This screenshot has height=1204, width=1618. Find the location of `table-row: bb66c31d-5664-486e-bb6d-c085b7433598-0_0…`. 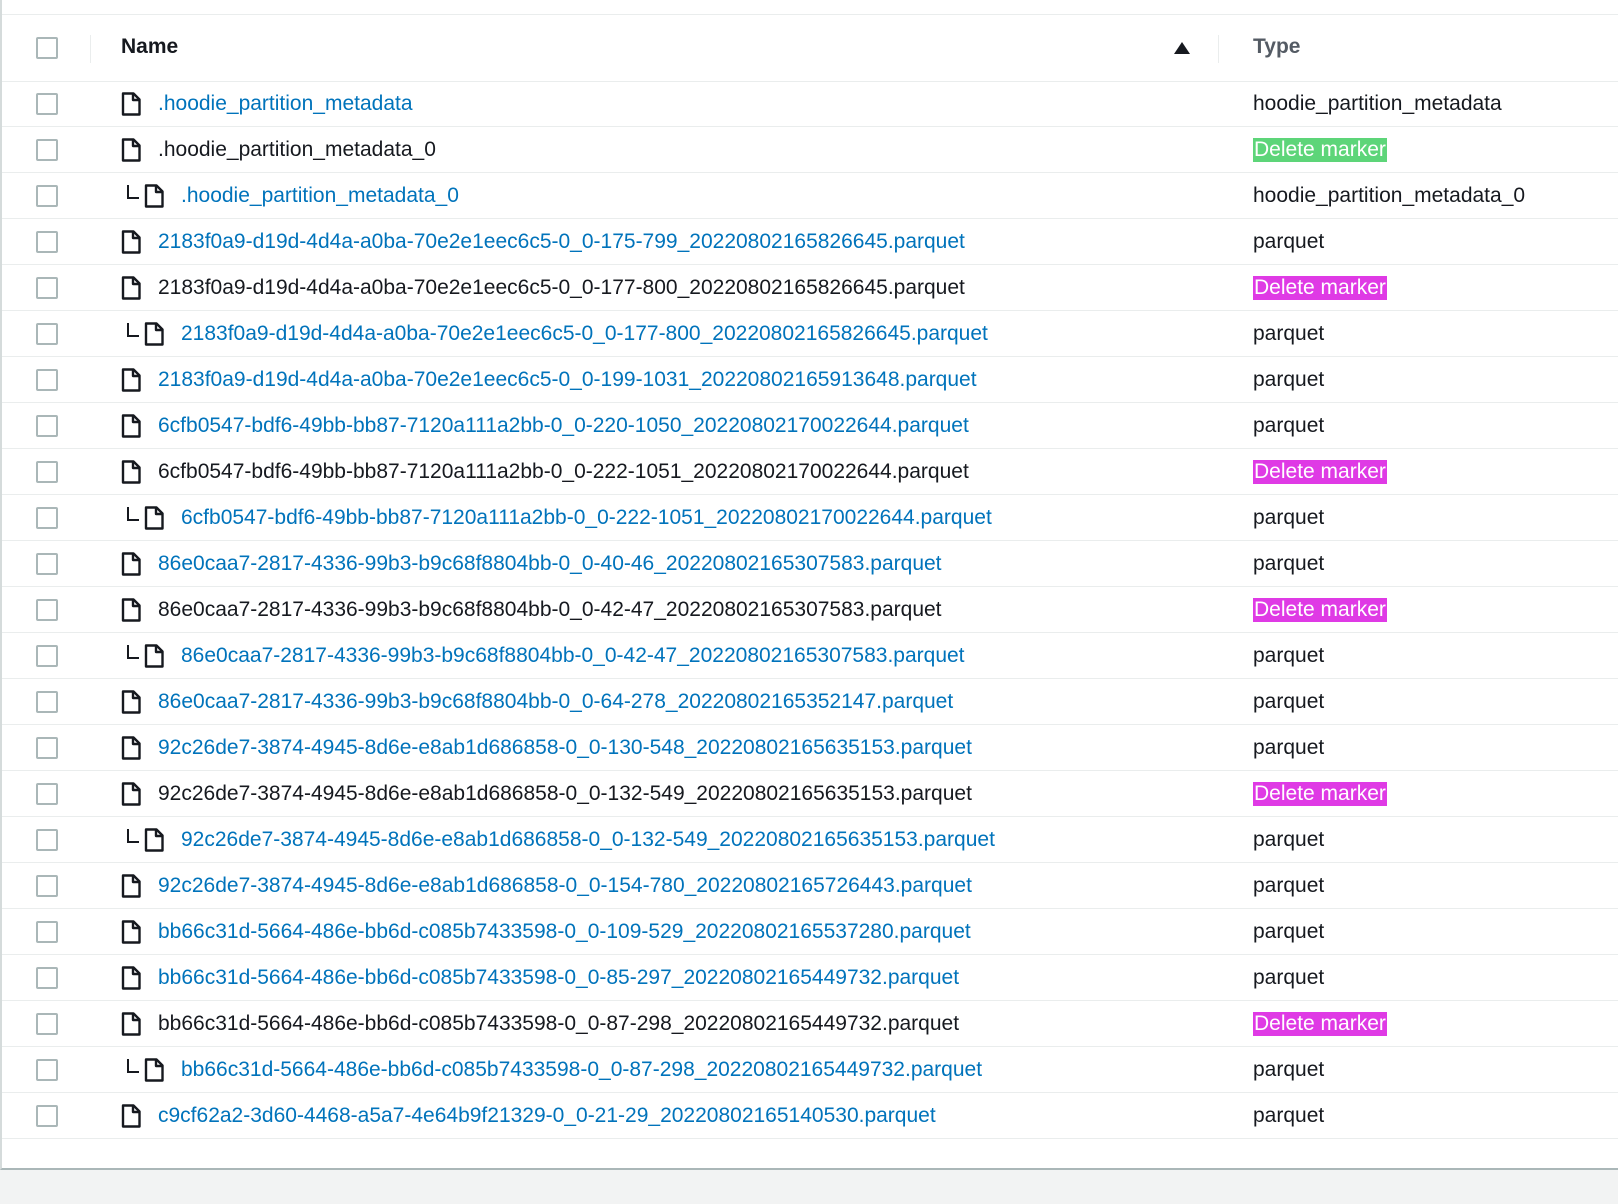

table-row: bb66c31d-5664-486e-bb6d-c085b7433598-0_0… is located at coordinates (810, 932).